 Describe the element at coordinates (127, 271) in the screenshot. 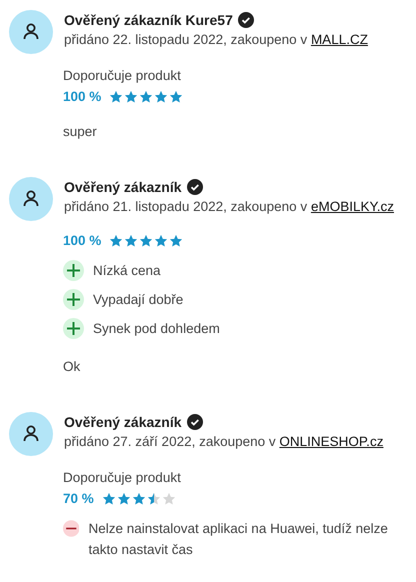

I see `pro-text: Nízká cena` at that location.